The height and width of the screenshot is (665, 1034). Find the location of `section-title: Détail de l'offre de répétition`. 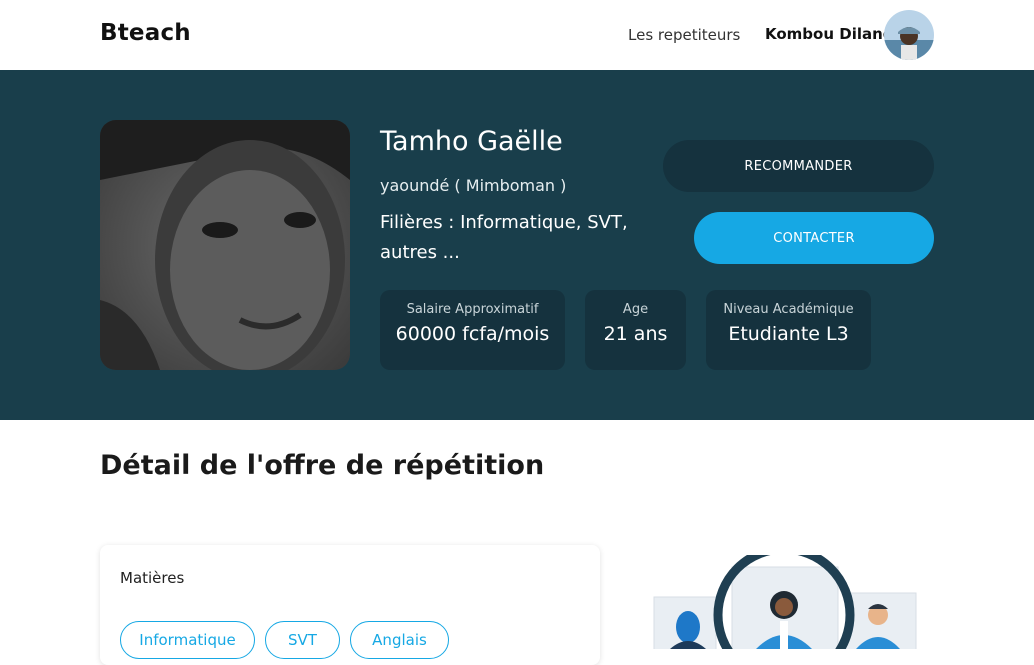

section-title: Détail de l'offre de répétition is located at coordinates (322, 465).